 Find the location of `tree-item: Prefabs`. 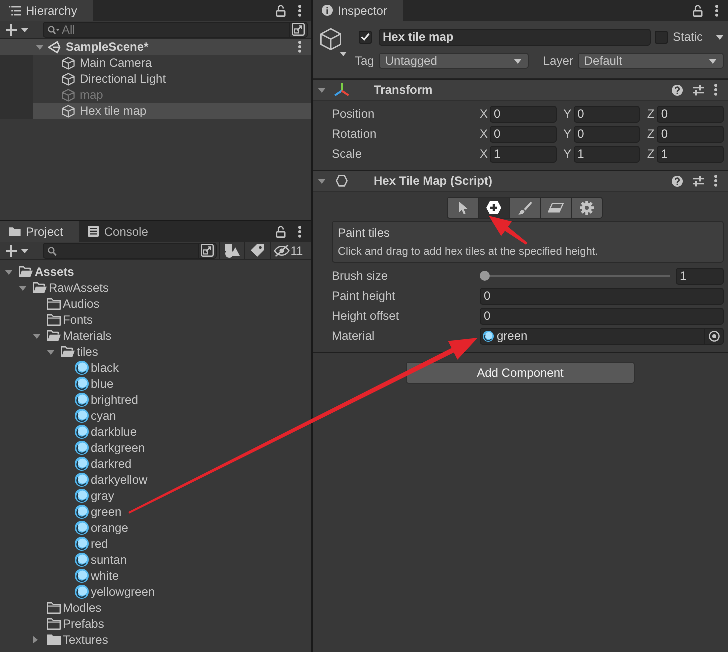

tree-item: Prefabs is located at coordinates (155, 624).